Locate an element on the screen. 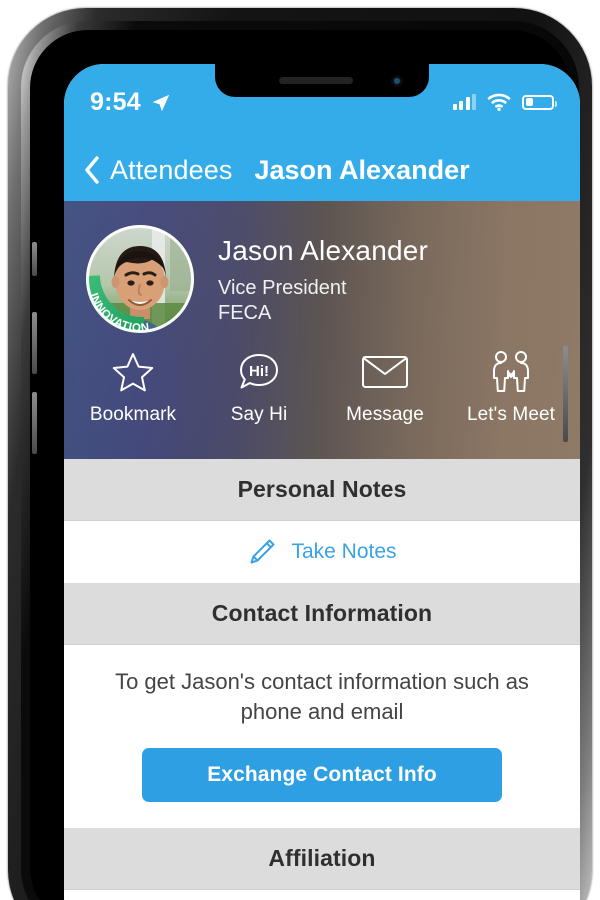 This screenshot has height=900, width=600. exchange-contact-info-button: Exchange Contact Info is located at coordinates (322, 775).